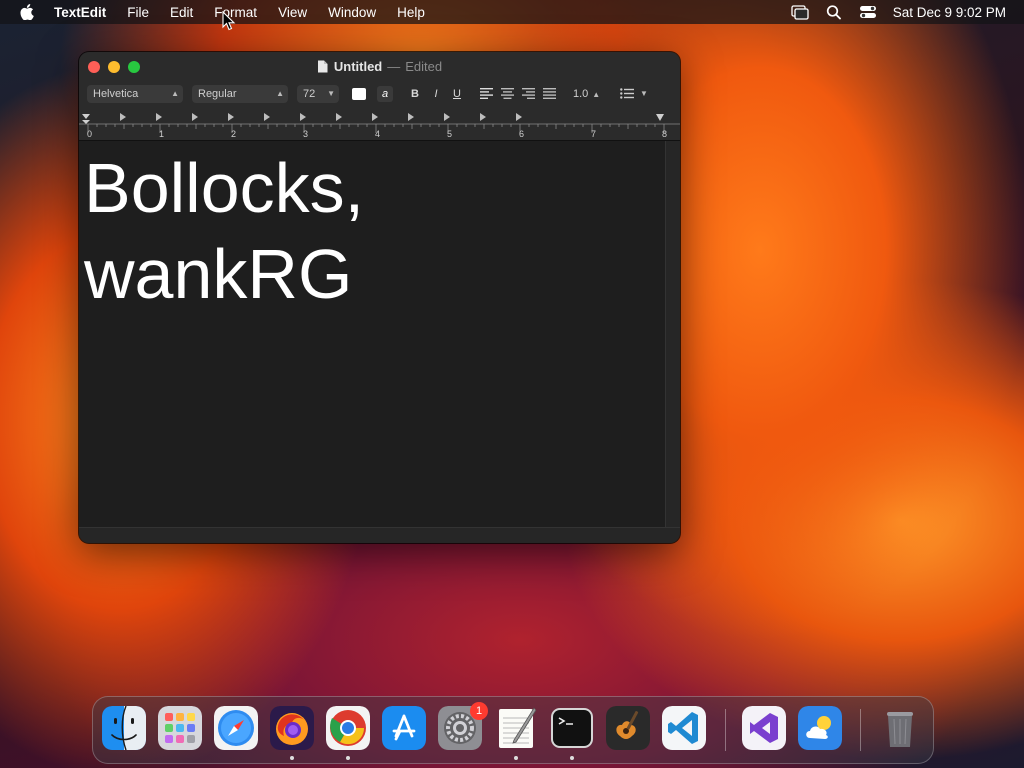 The image size is (1024, 768). Describe the element at coordinates (820, 728) in the screenshot. I see `weather-icon` at that location.